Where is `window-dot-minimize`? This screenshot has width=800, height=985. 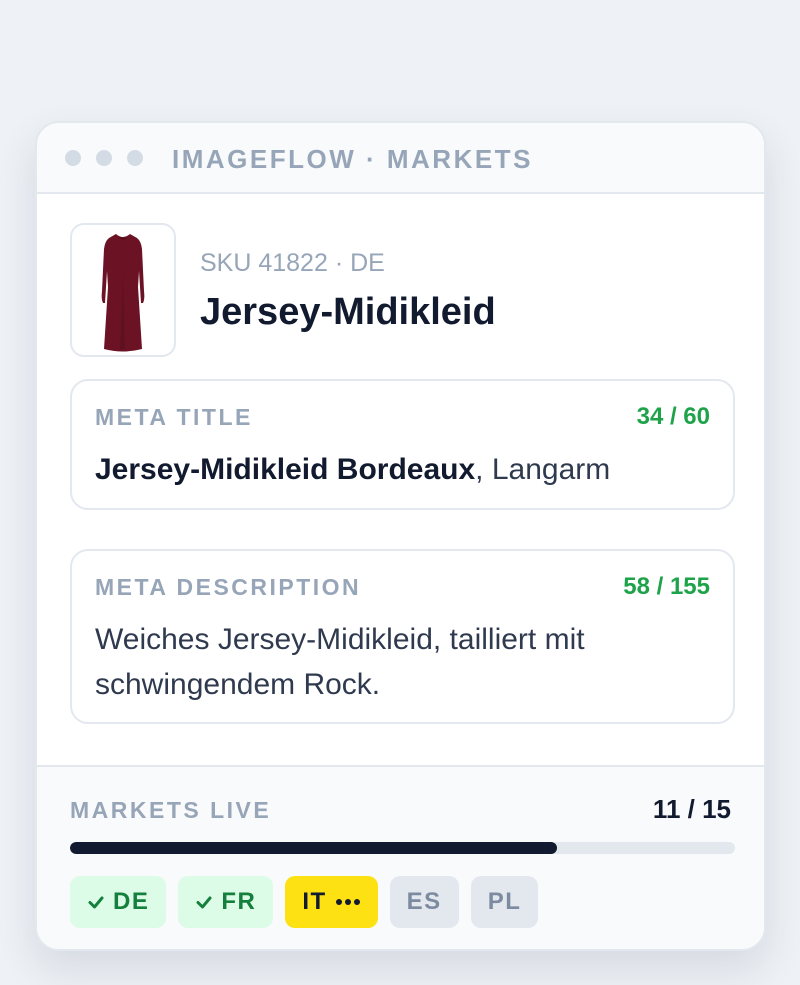 window-dot-minimize is located at coordinates (104, 158).